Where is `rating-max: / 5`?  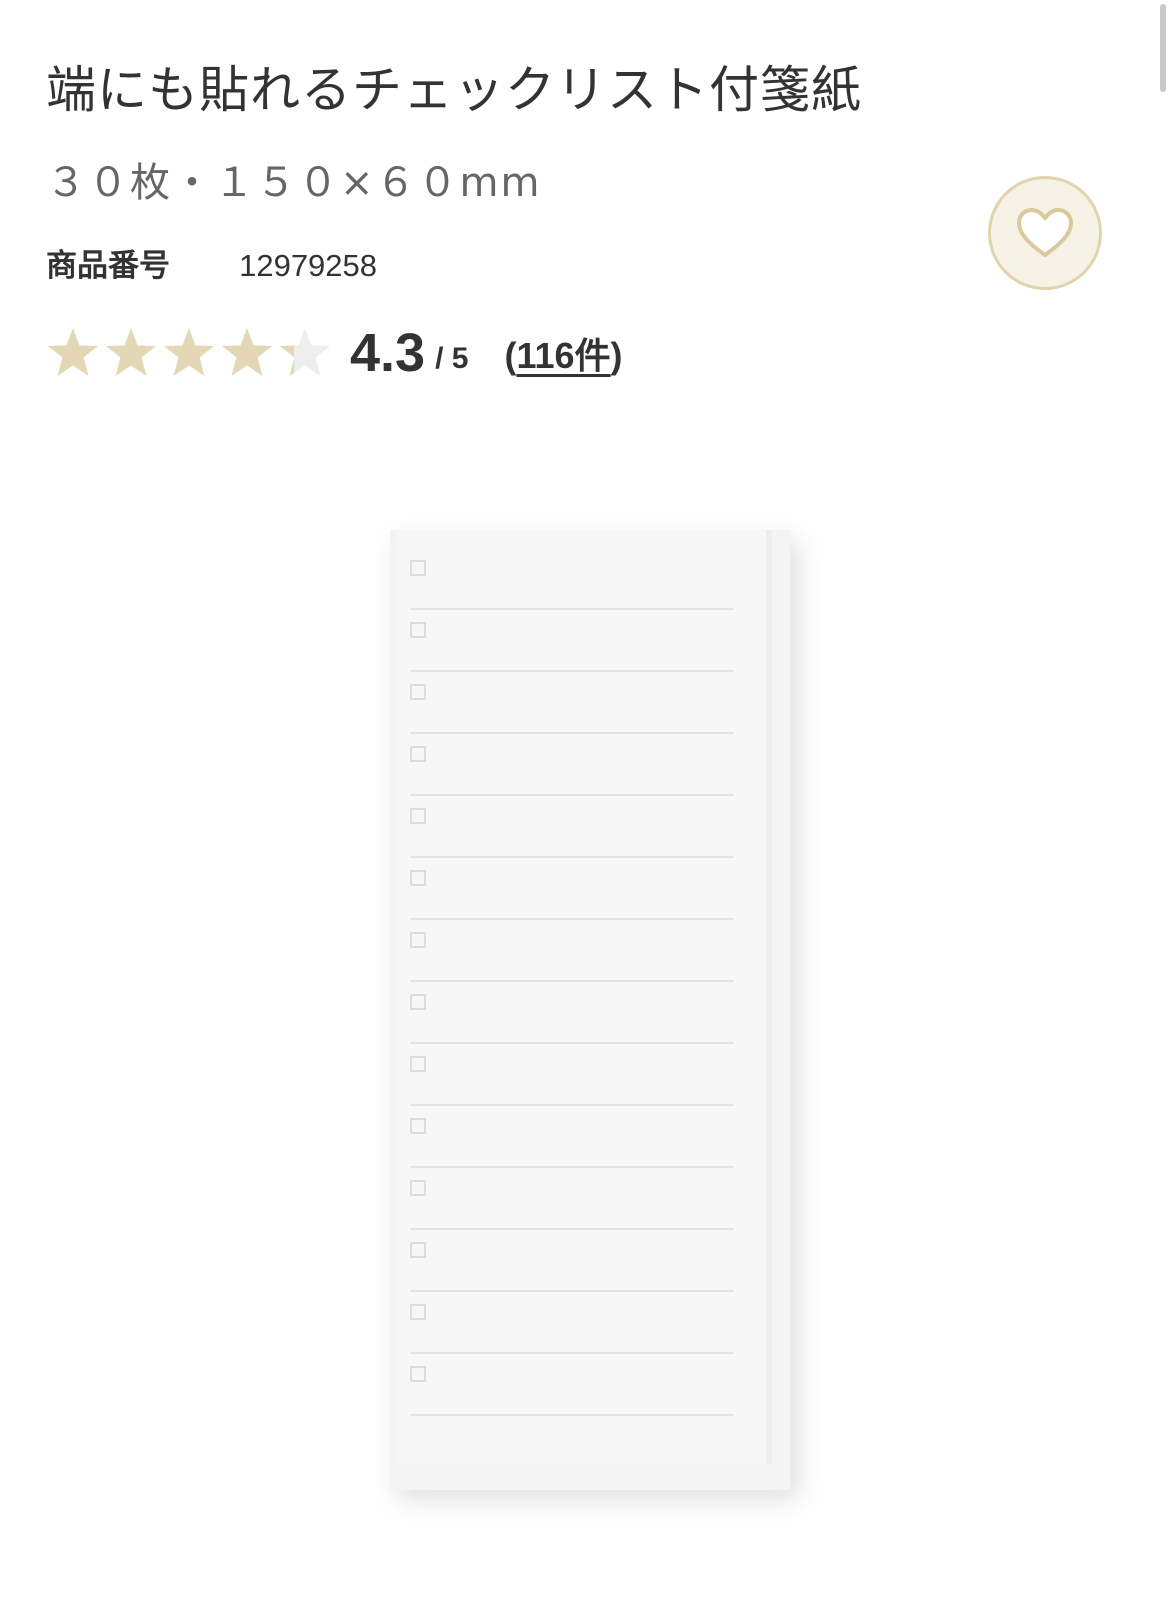 rating-max: / 5 is located at coordinates (452, 358).